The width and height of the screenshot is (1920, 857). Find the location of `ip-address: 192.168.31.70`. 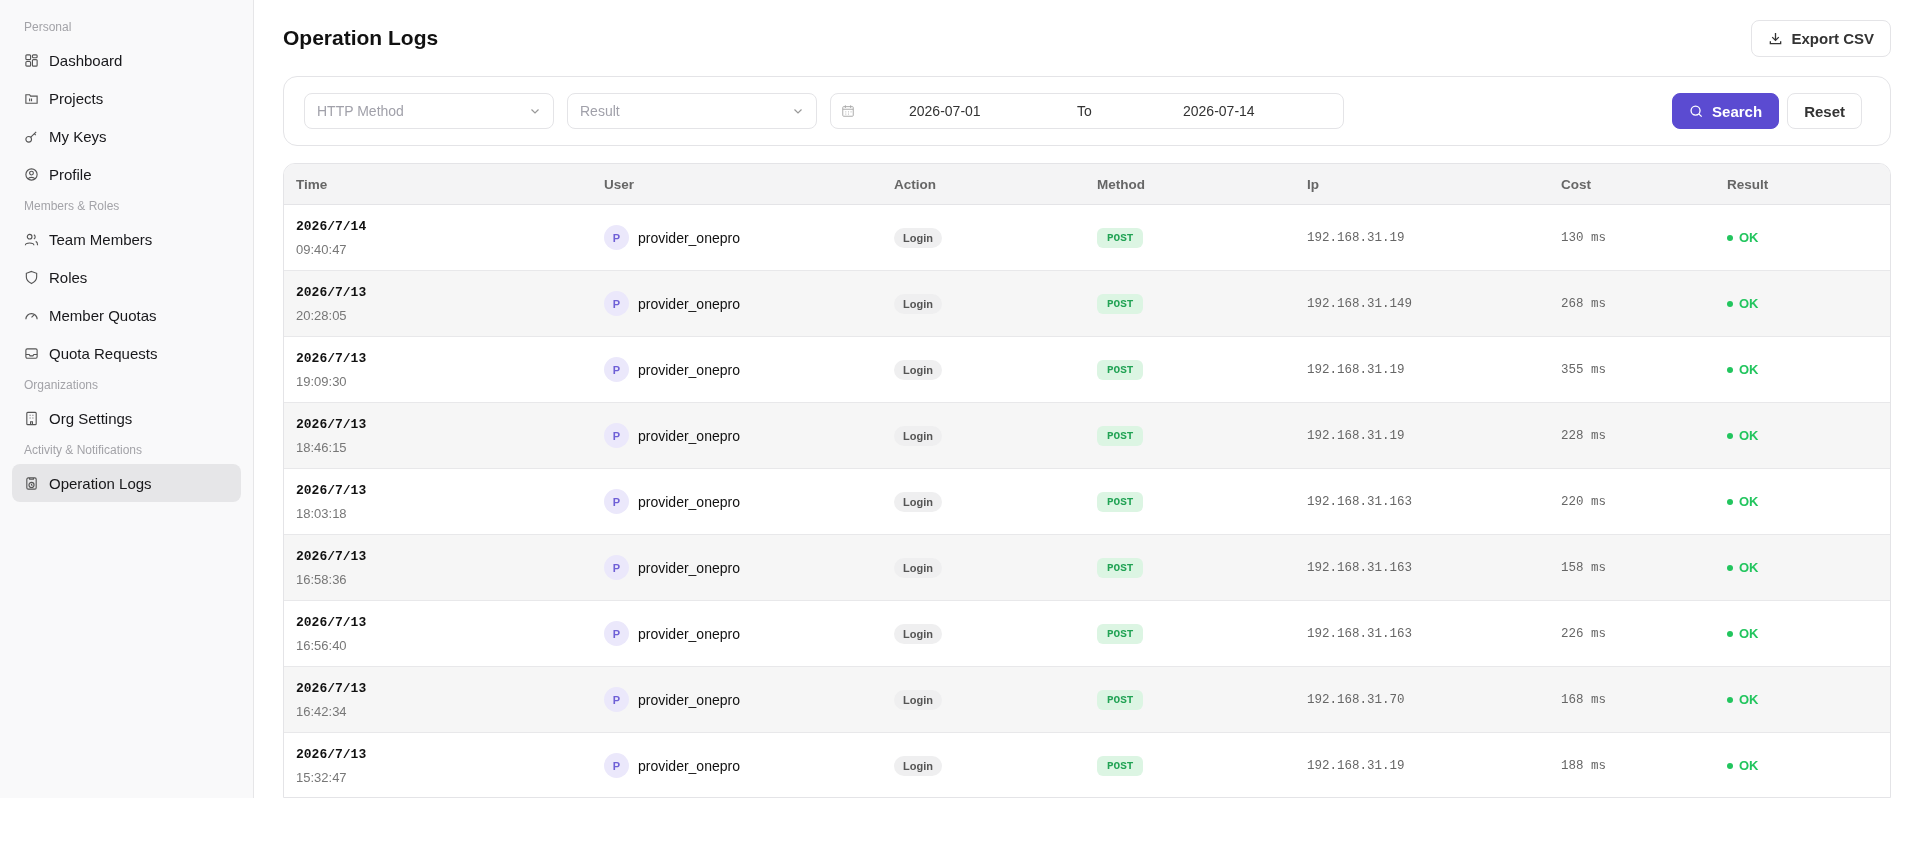

ip-address: 192.168.31.70 is located at coordinates (1356, 699).